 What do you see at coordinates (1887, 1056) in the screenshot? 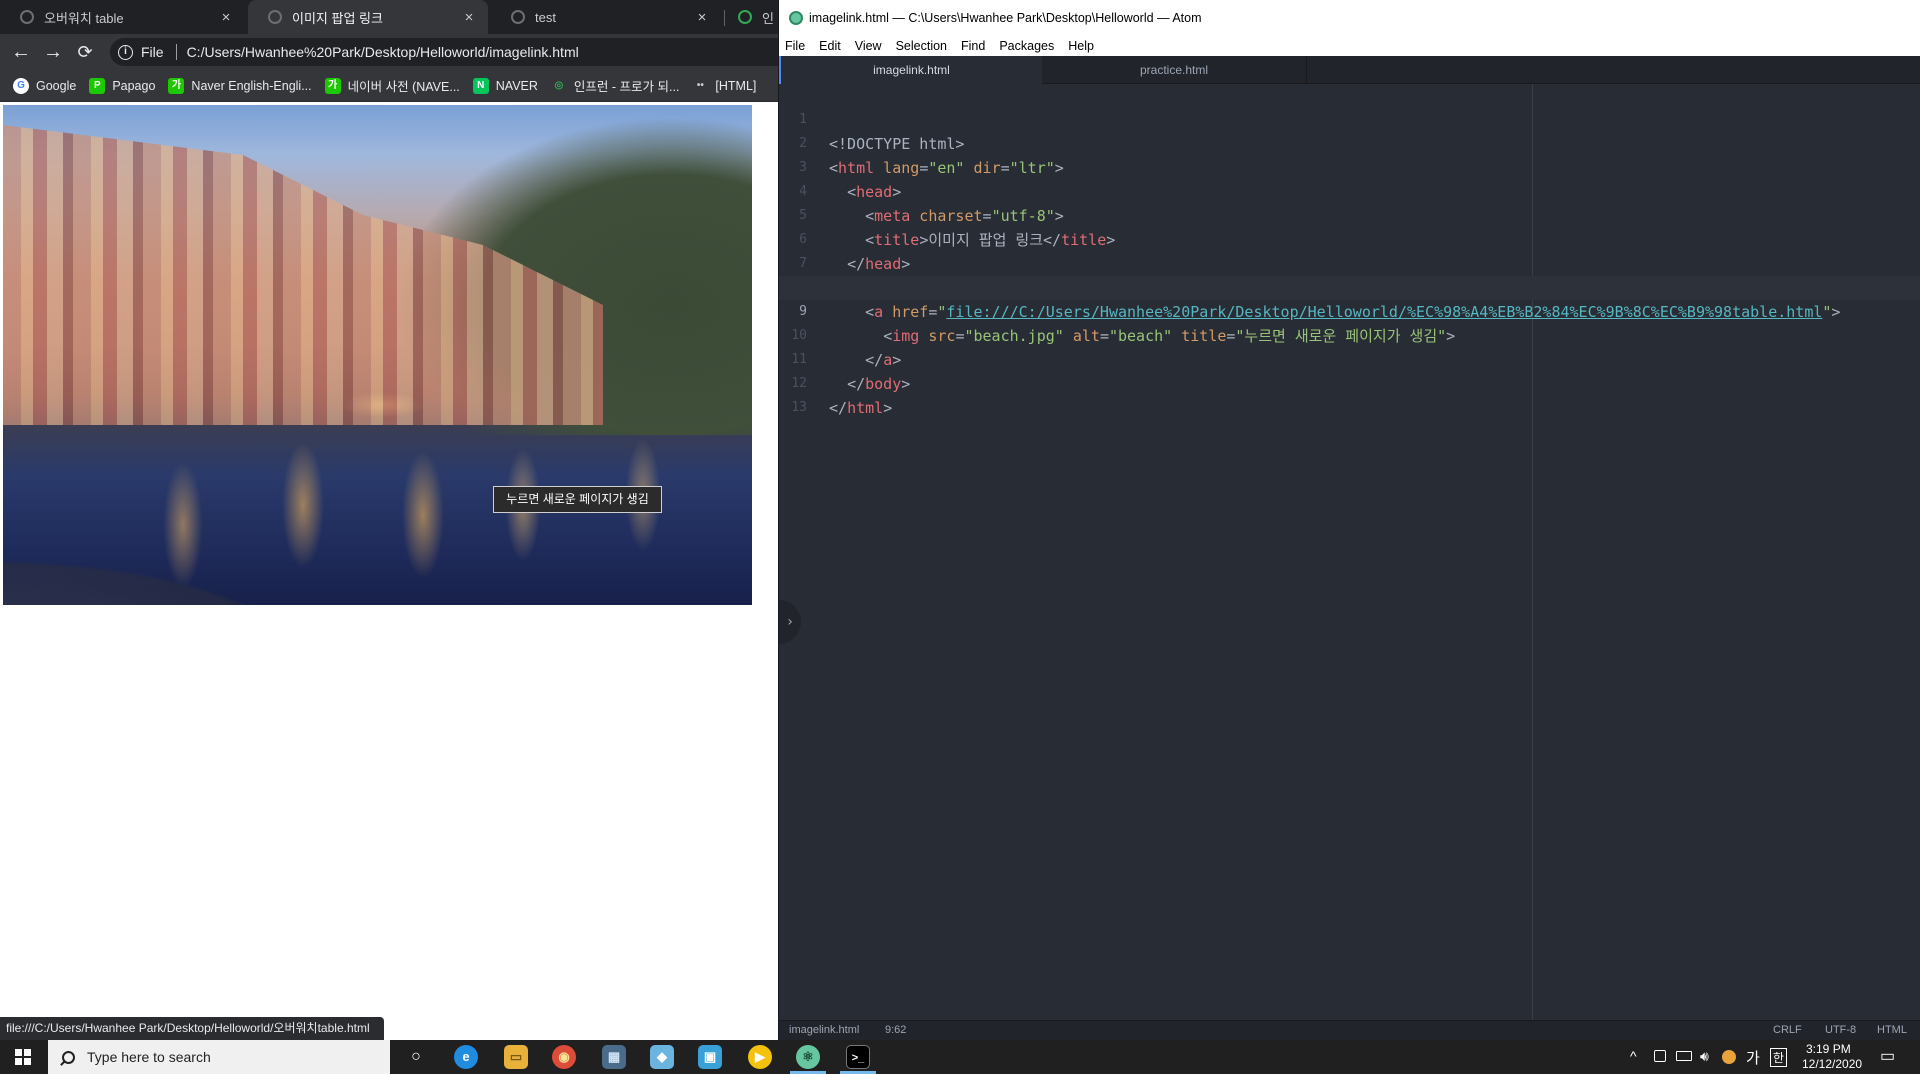
I see `notification-icon: ▭` at bounding box center [1887, 1056].